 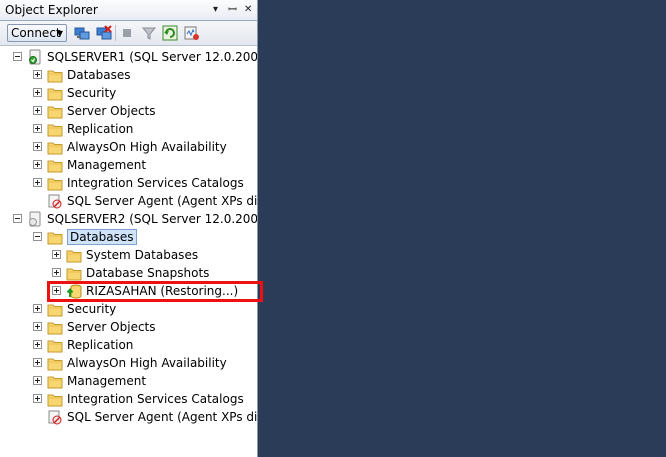 What do you see at coordinates (155, 183) in the screenshot?
I see `tree-server1-folder-label: Integration Services Catalogs` at bounding box center [155, 183].